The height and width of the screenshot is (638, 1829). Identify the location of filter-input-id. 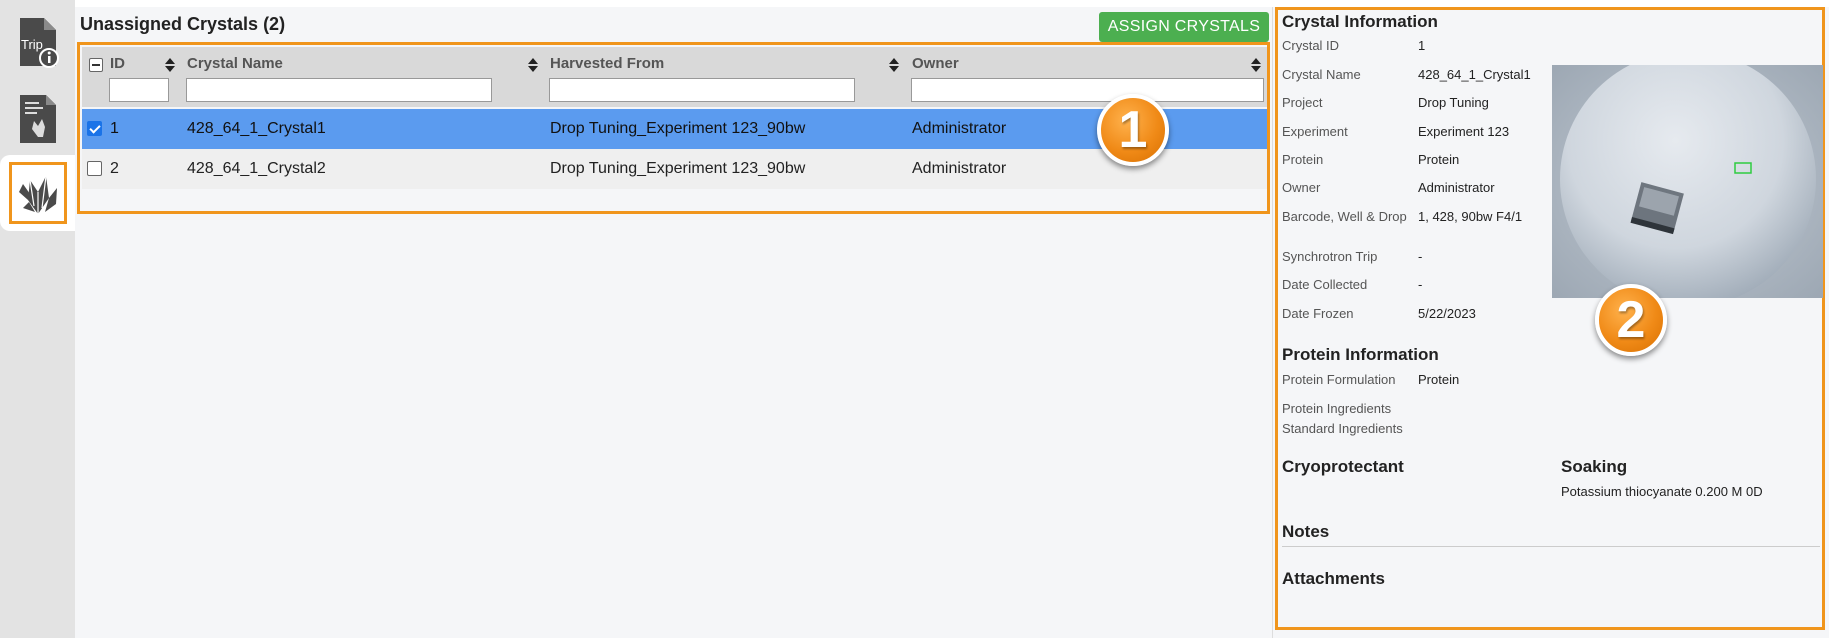
(139, 90).